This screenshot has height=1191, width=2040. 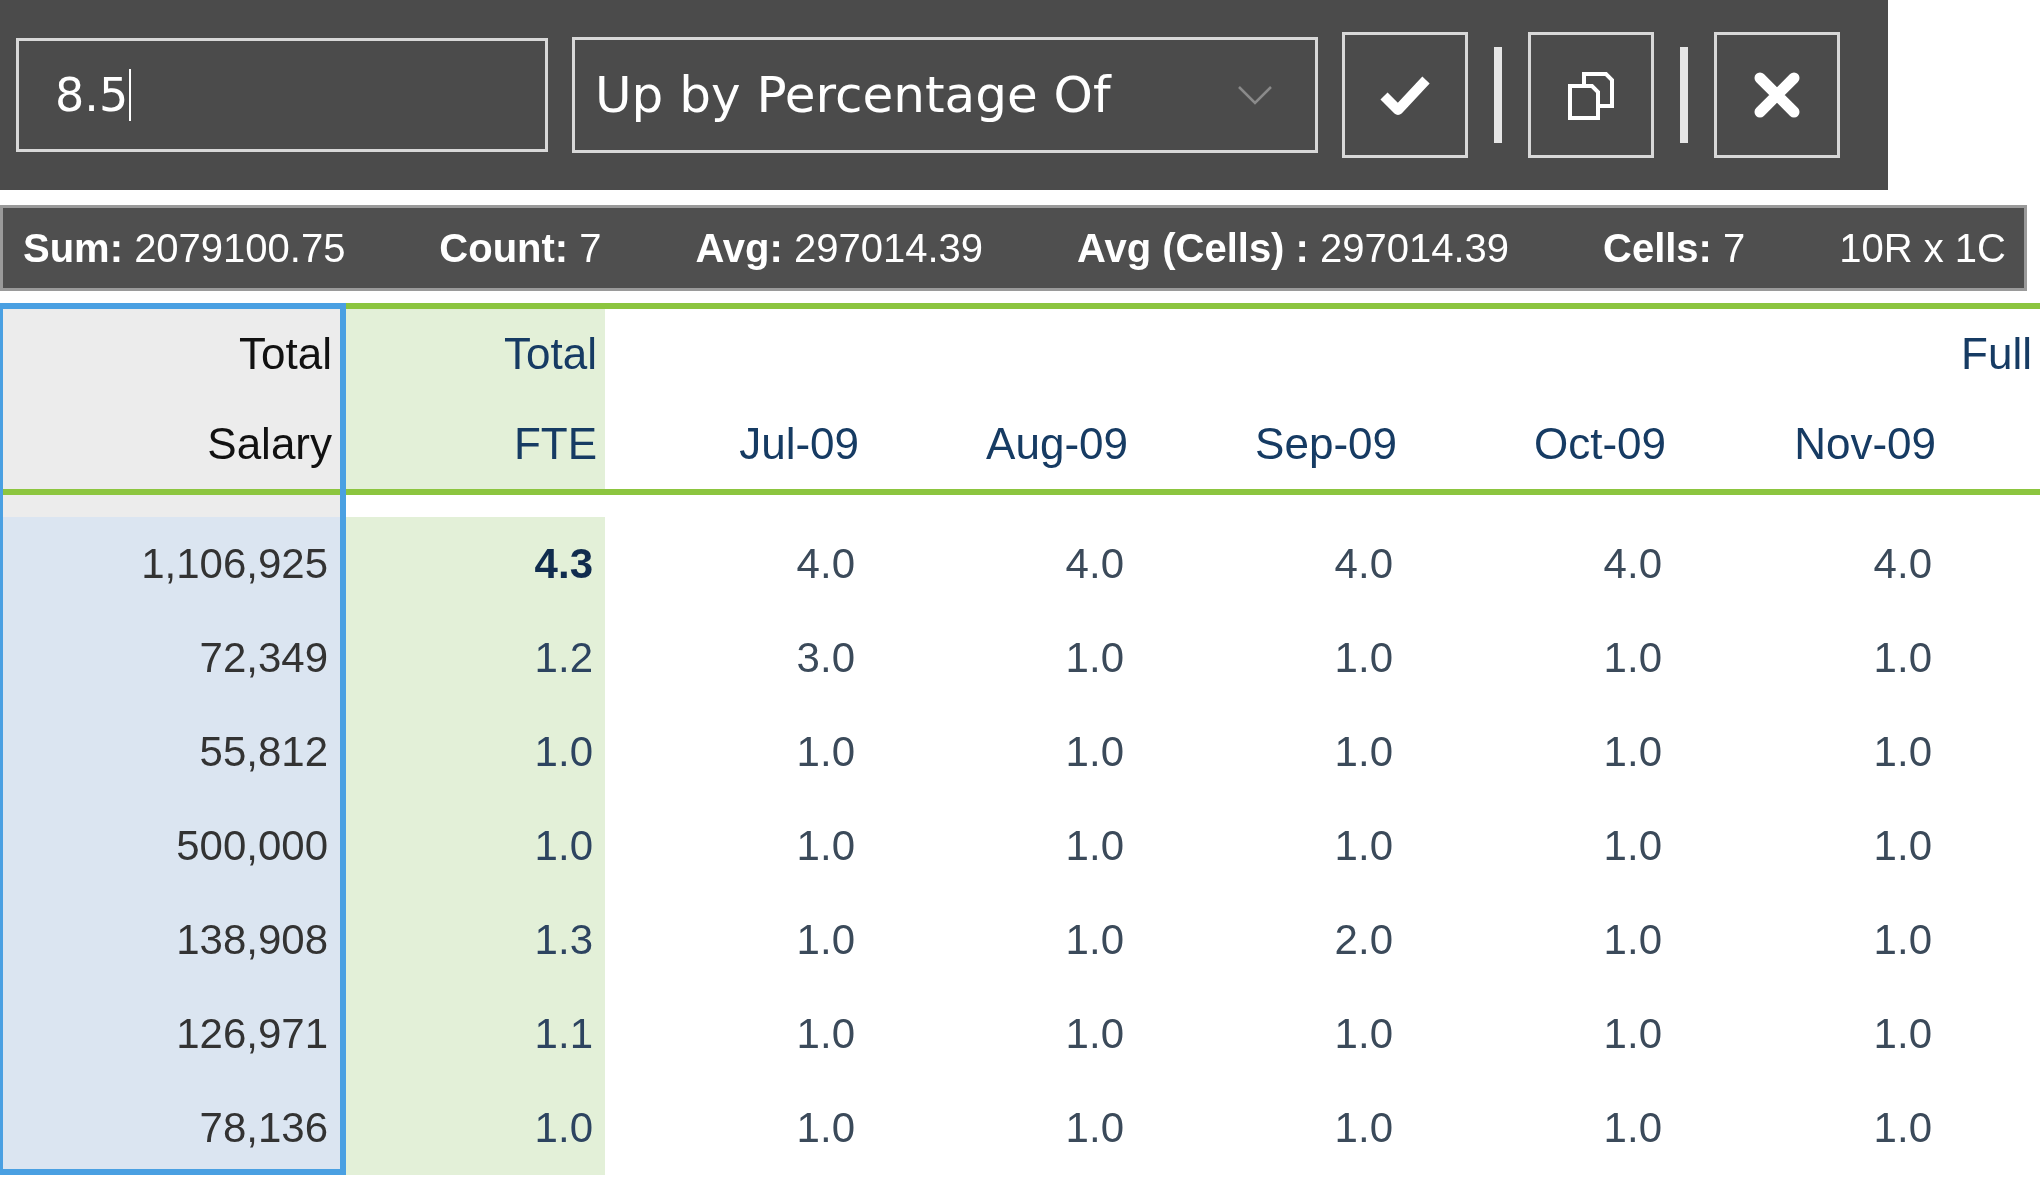 What do you see at coordinates (1996, 354) in the screenshot?
I see `column-header: Full` at bounding box center [1996, 354].